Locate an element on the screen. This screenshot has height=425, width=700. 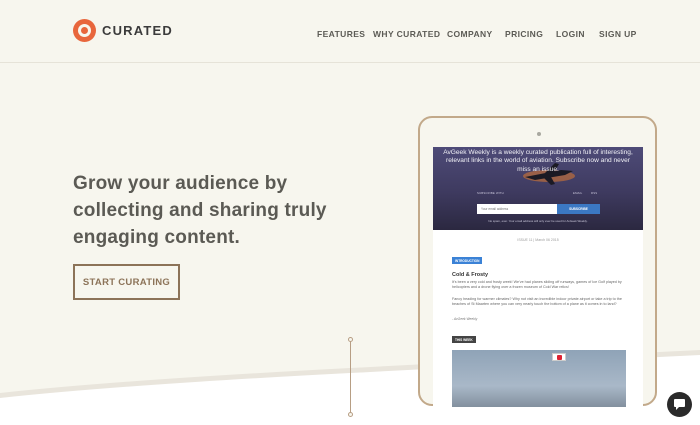
tablet-camera is located at coordinates (539, 134).